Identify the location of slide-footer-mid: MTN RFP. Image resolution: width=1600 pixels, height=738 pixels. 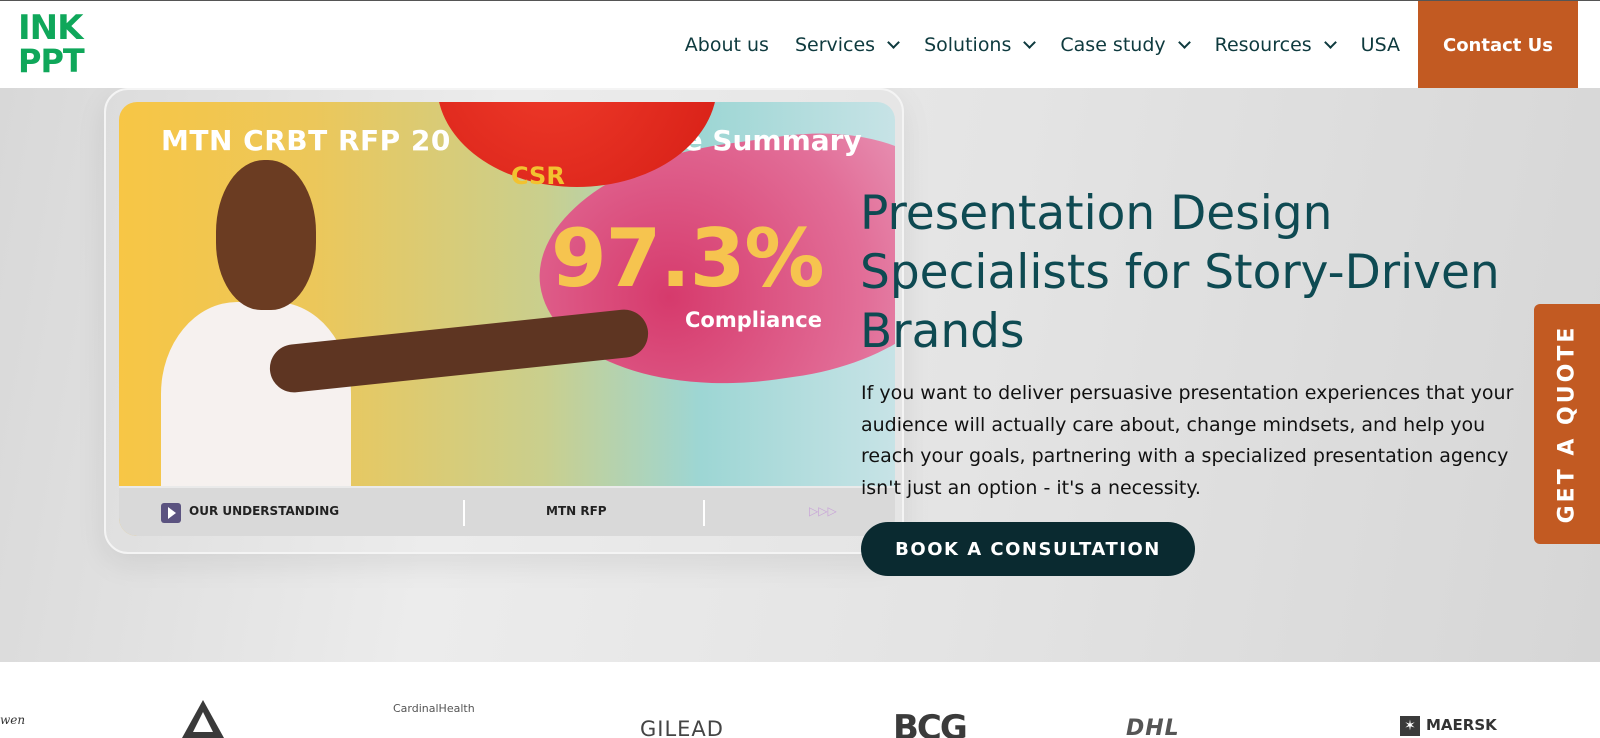
(576, 511).